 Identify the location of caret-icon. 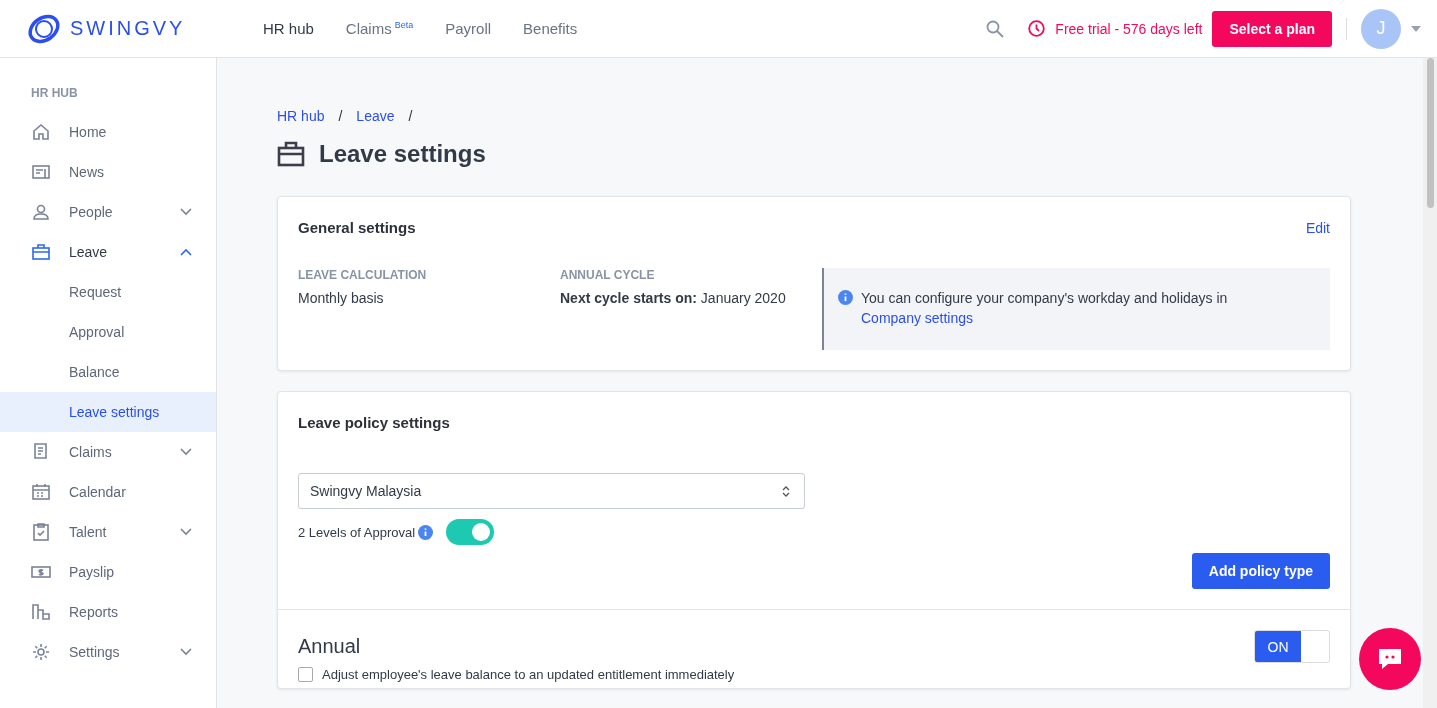
(1416, 28).